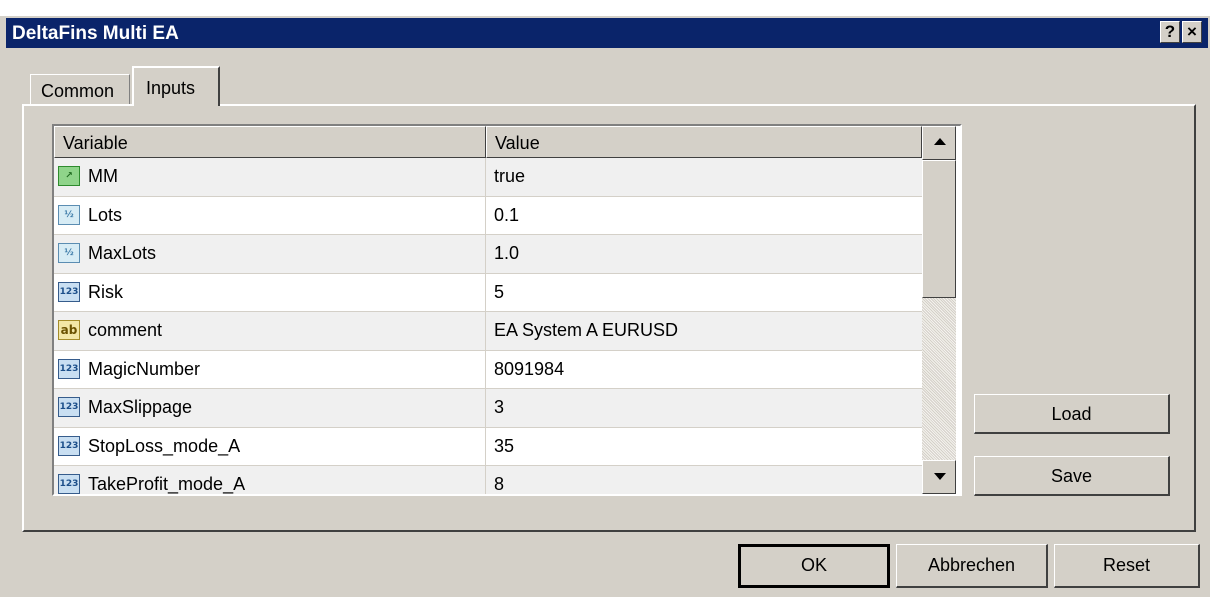  I want to click on scroll-down-button, so click(939, 477).